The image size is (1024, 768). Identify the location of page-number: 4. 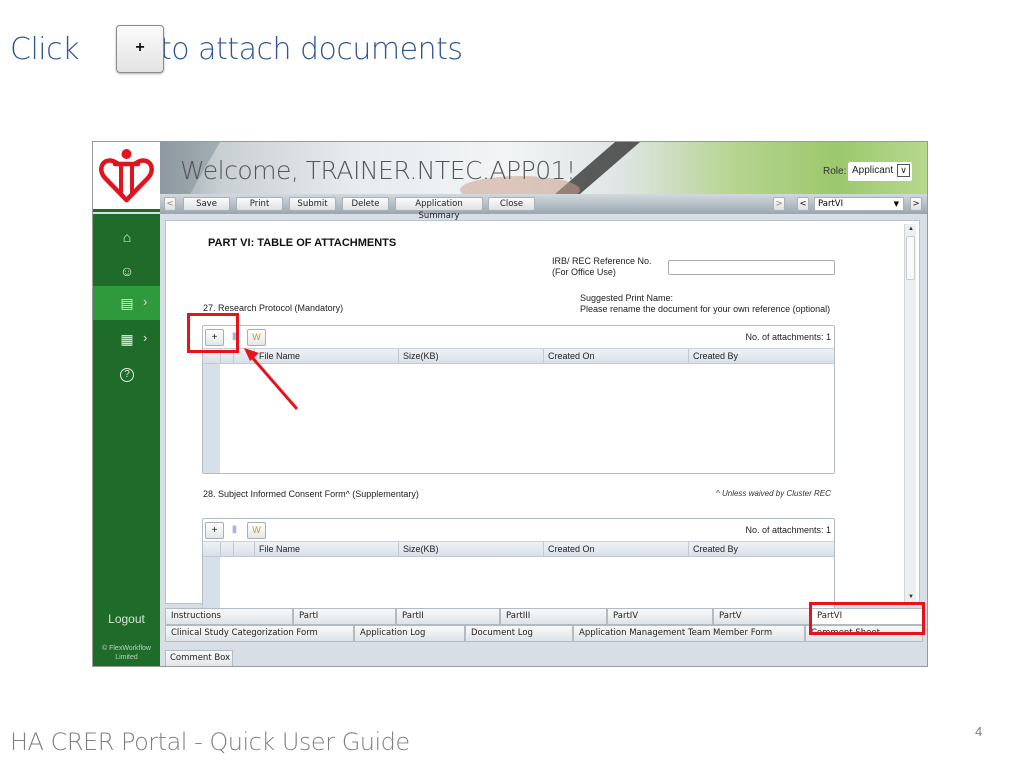
(979, 731).